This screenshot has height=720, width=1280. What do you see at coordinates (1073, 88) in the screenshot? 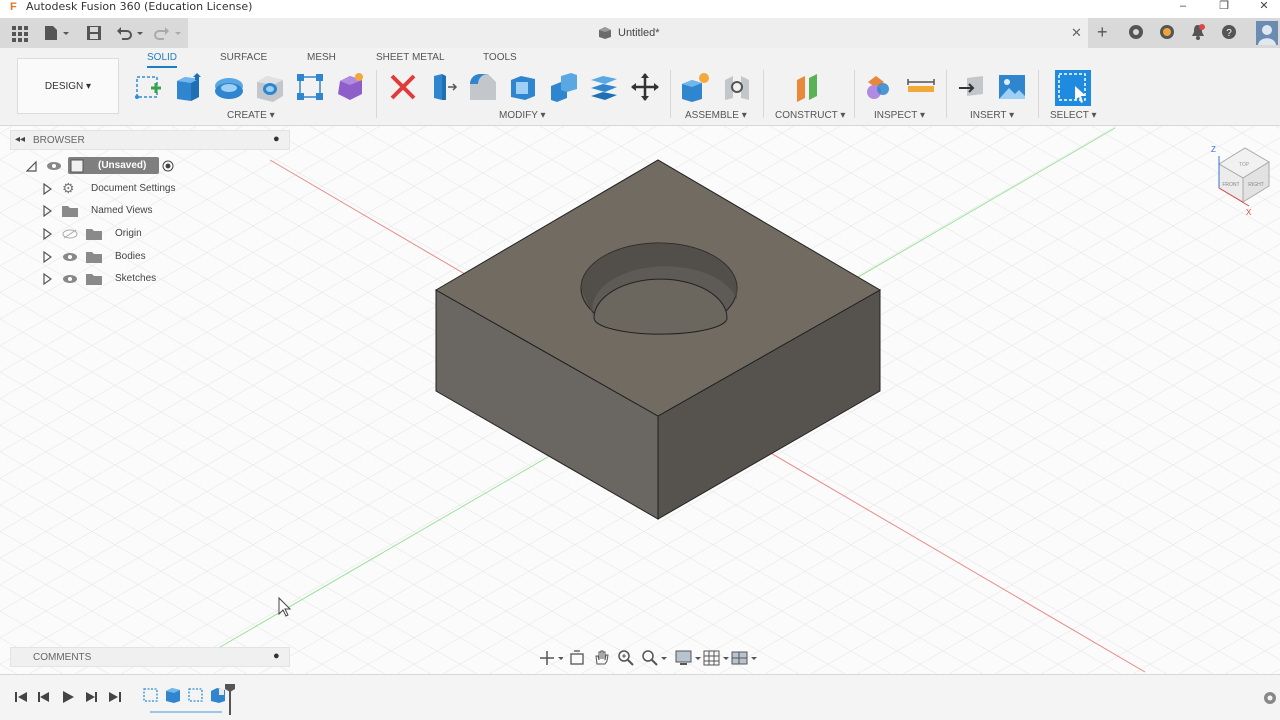
I see `select-icon` at bounding box center [1073, 88].